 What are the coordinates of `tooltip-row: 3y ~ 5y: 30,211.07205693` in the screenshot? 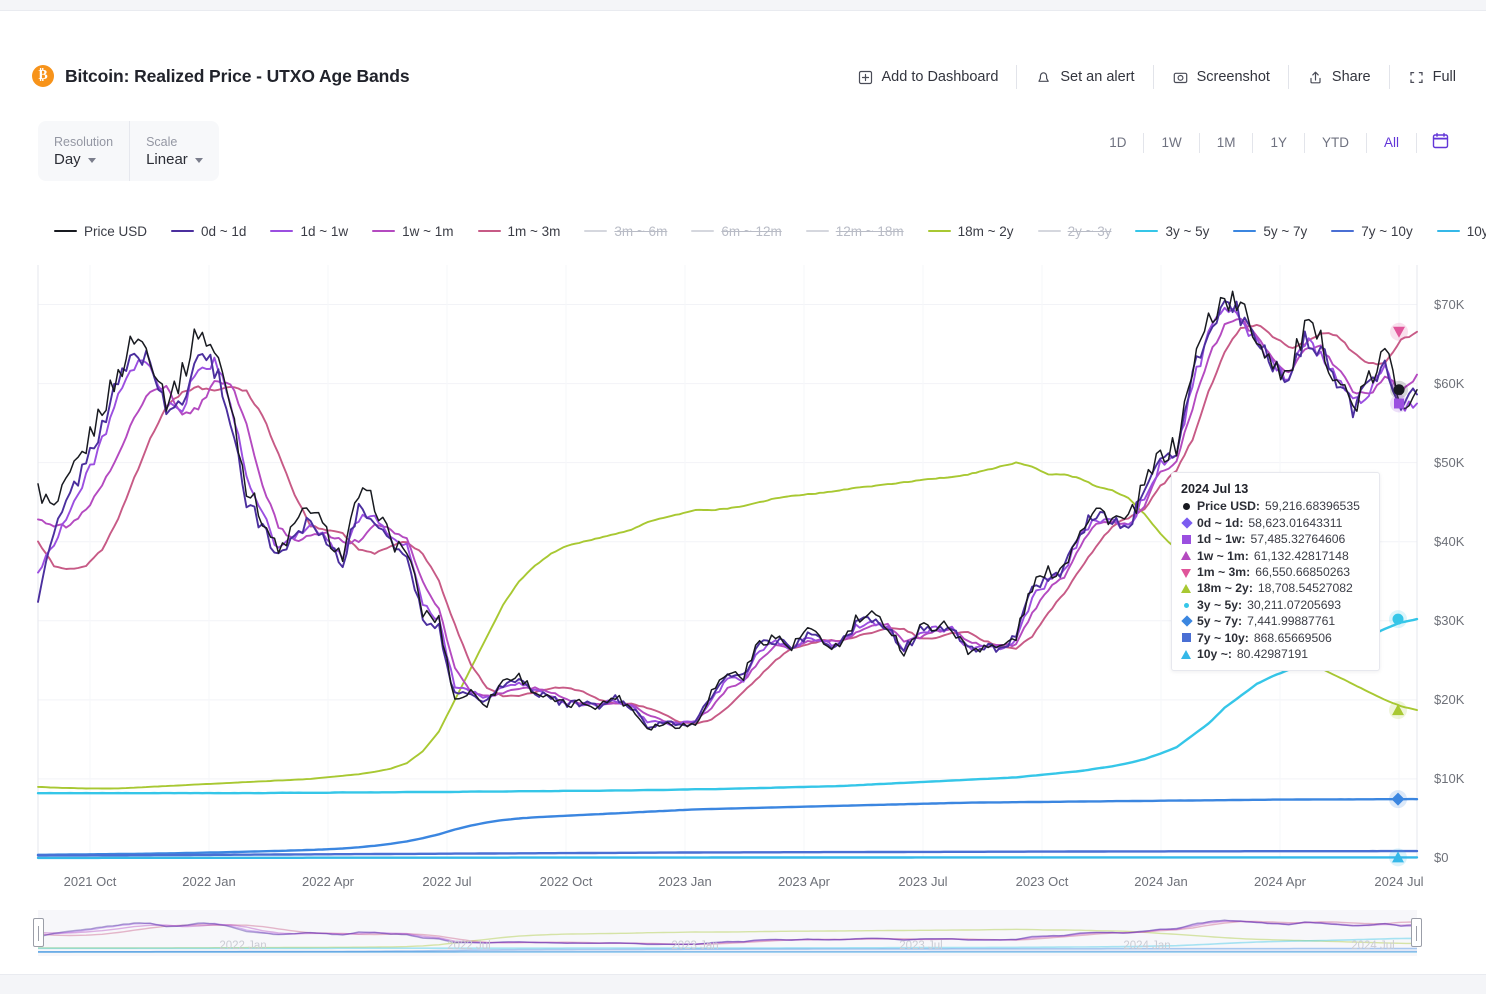 It's located at (1275, 605).